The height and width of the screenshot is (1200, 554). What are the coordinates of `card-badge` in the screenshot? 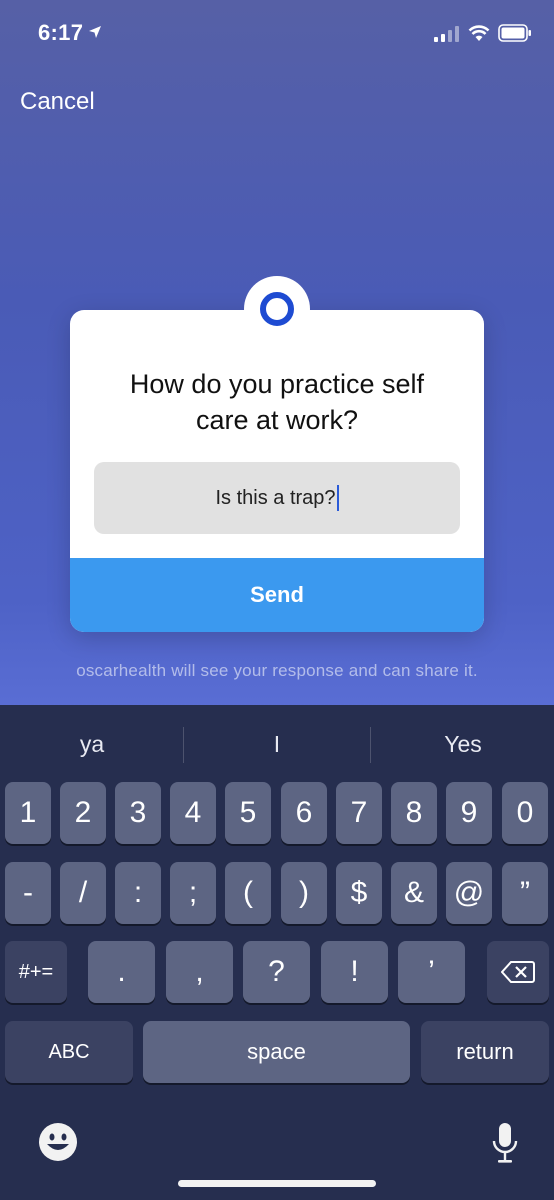 It's located at (277, 309).